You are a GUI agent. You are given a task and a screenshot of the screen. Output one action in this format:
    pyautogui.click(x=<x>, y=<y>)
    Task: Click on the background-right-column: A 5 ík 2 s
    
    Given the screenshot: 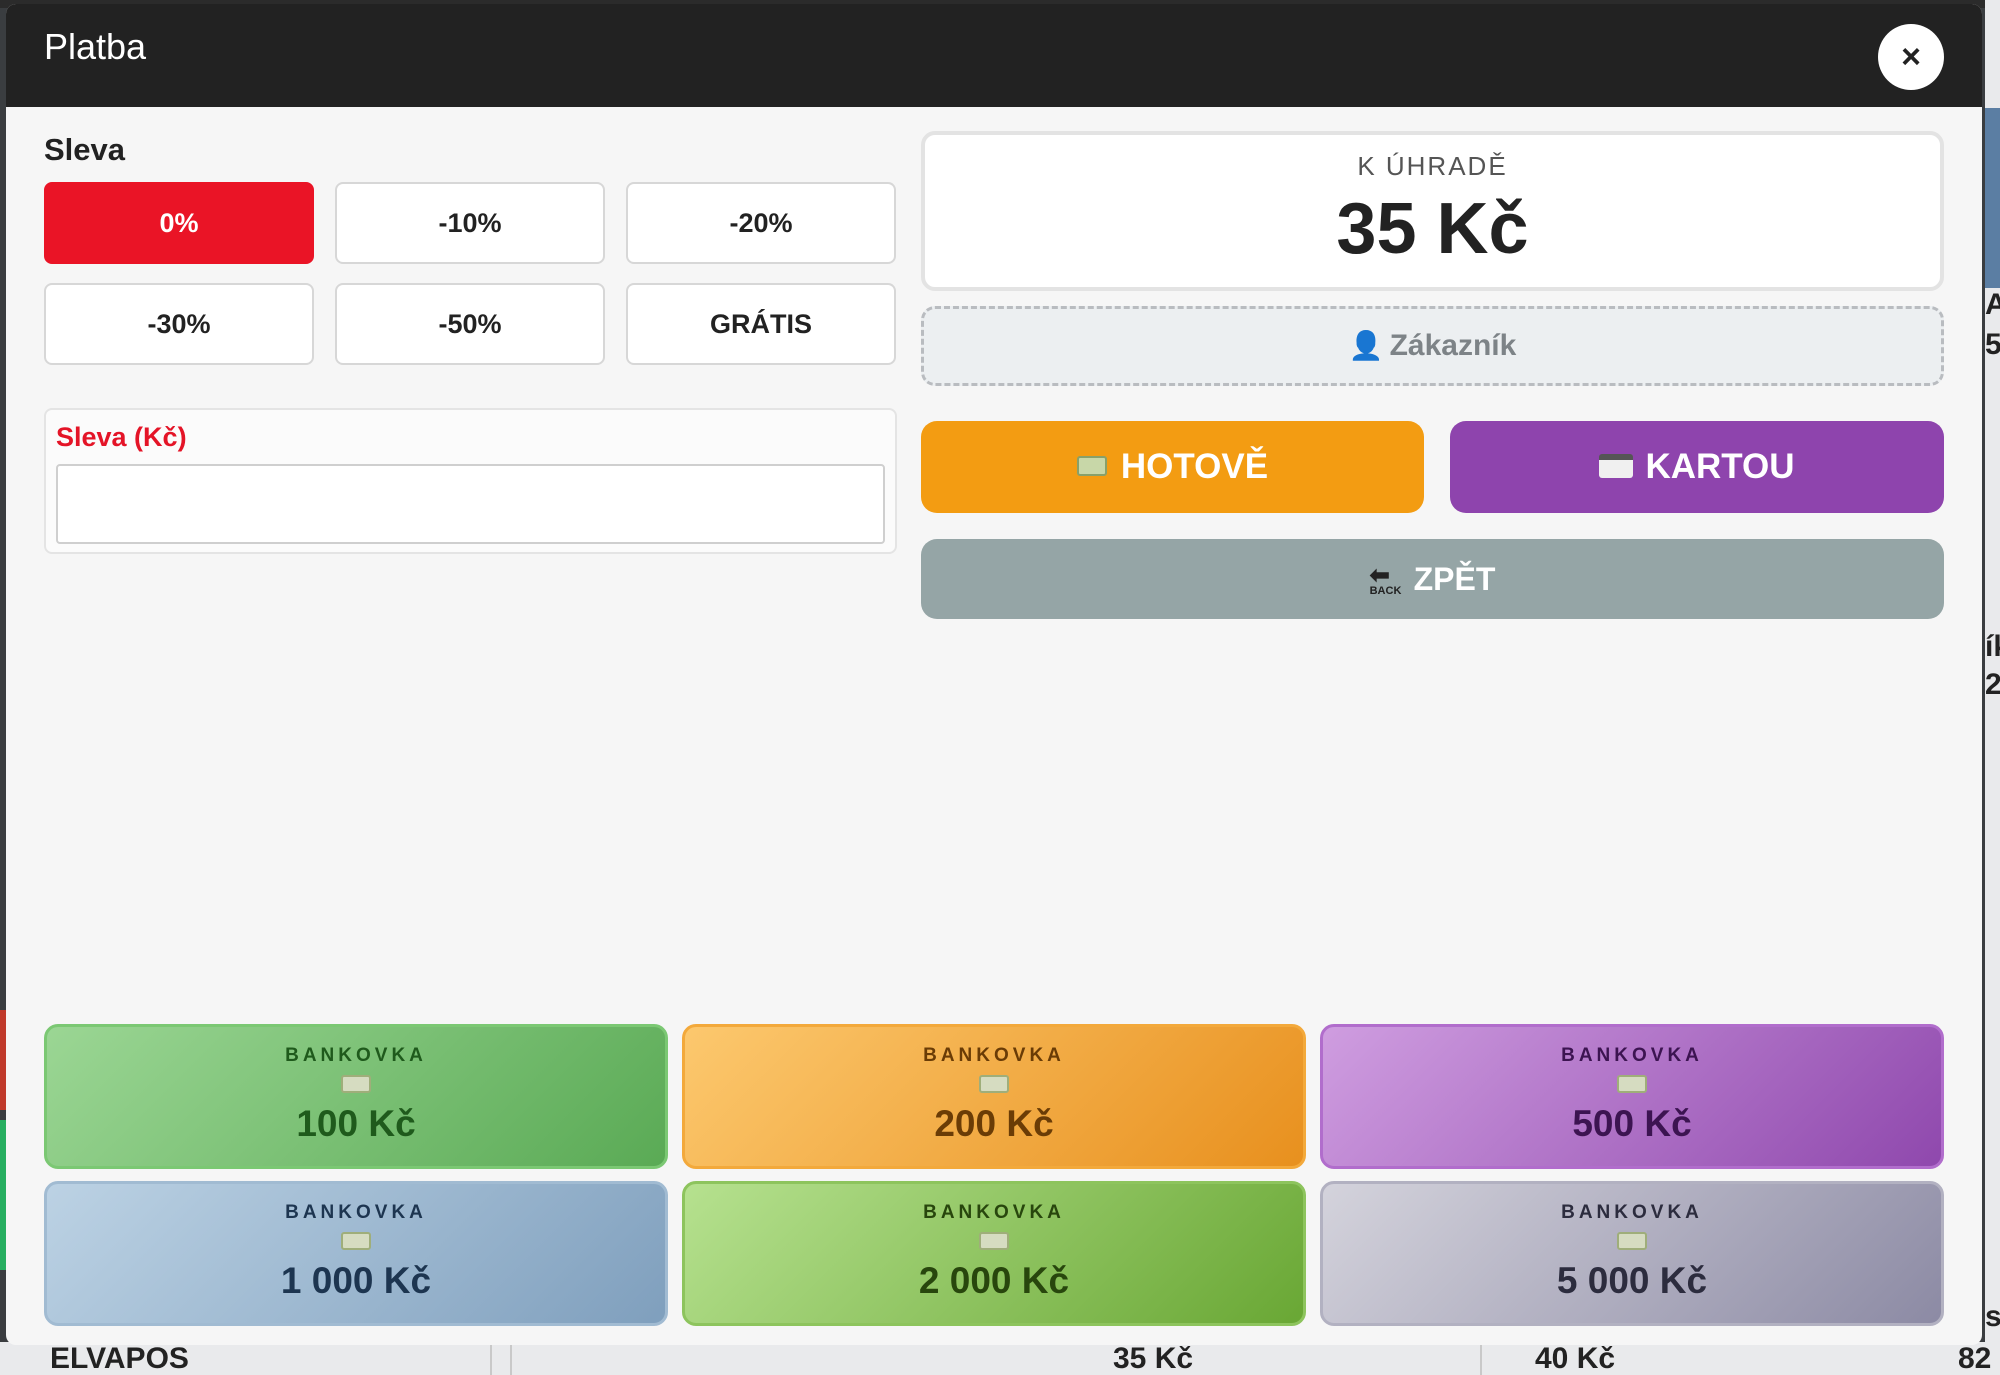 What is the action you would take?
    pyautogui.click(x=1992, y=687)
    